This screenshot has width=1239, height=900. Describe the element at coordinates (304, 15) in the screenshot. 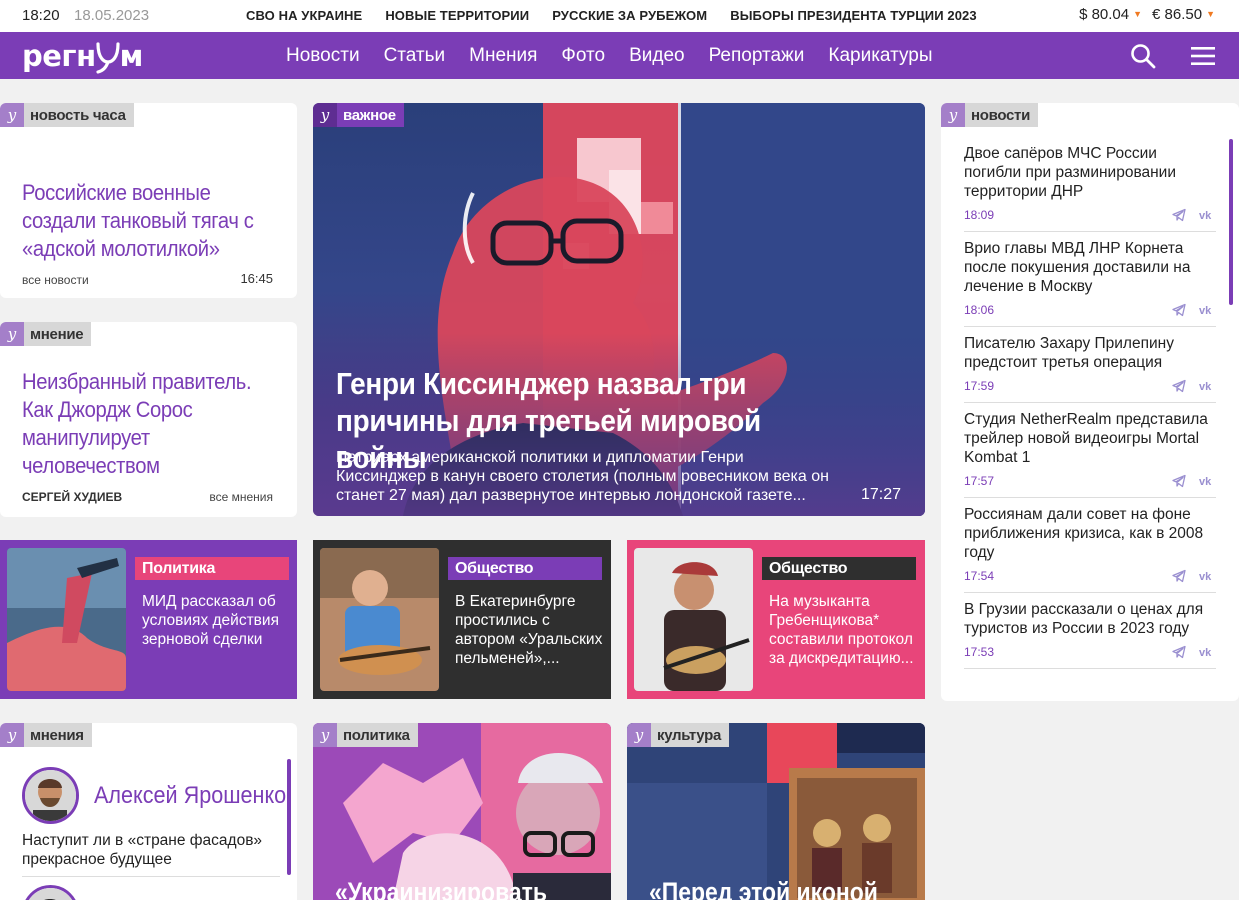

I see `topic-link: СВО НА УКРАИНЕ` at that location.